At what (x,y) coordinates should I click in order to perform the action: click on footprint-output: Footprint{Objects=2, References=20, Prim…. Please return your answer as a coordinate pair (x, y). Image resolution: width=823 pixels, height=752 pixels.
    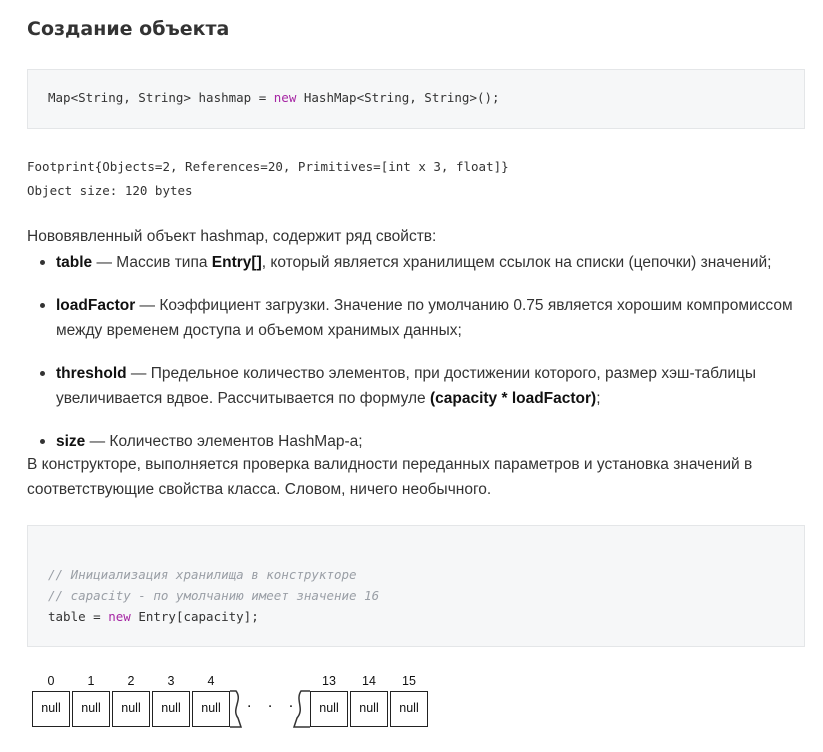
    Looking at the image, I should click on (268, 179).